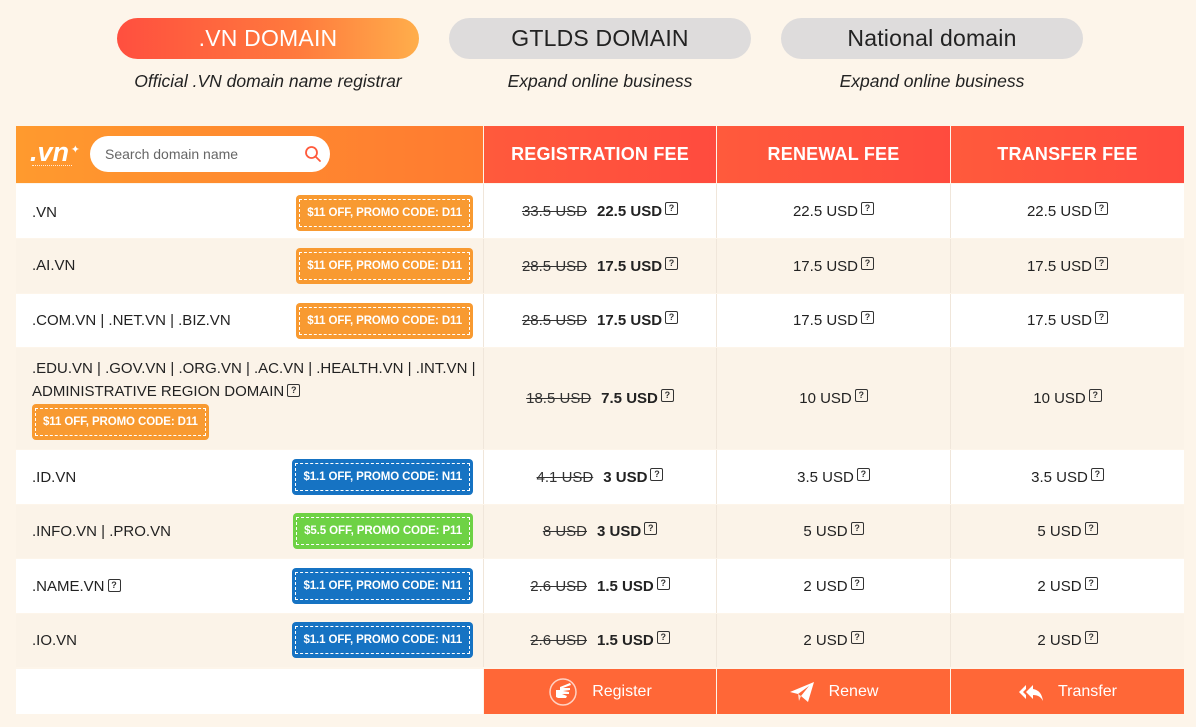  What do you see at coordinates (52, 166) in the screenshot?
I see `logo-underline` at bounding box center [52, 166].